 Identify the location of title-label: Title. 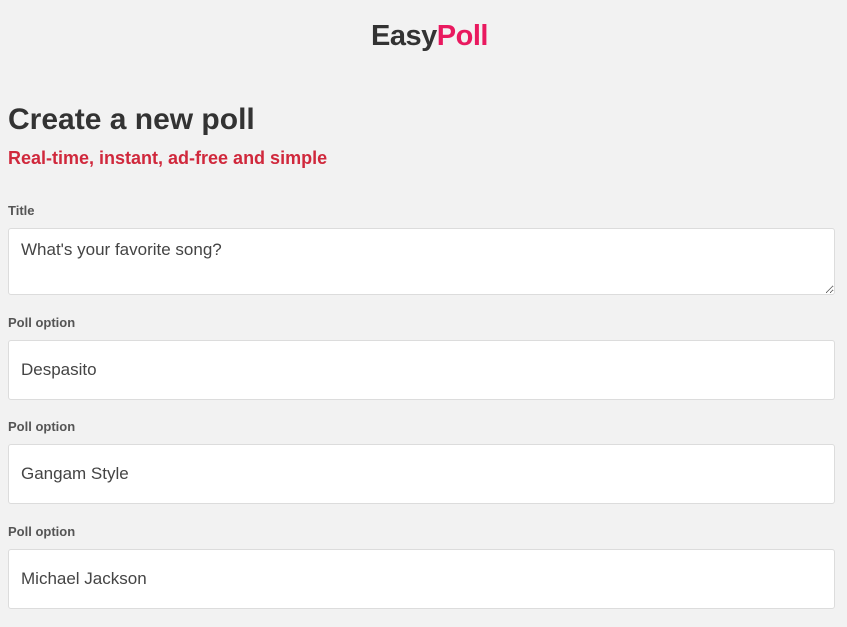
(21, 210).